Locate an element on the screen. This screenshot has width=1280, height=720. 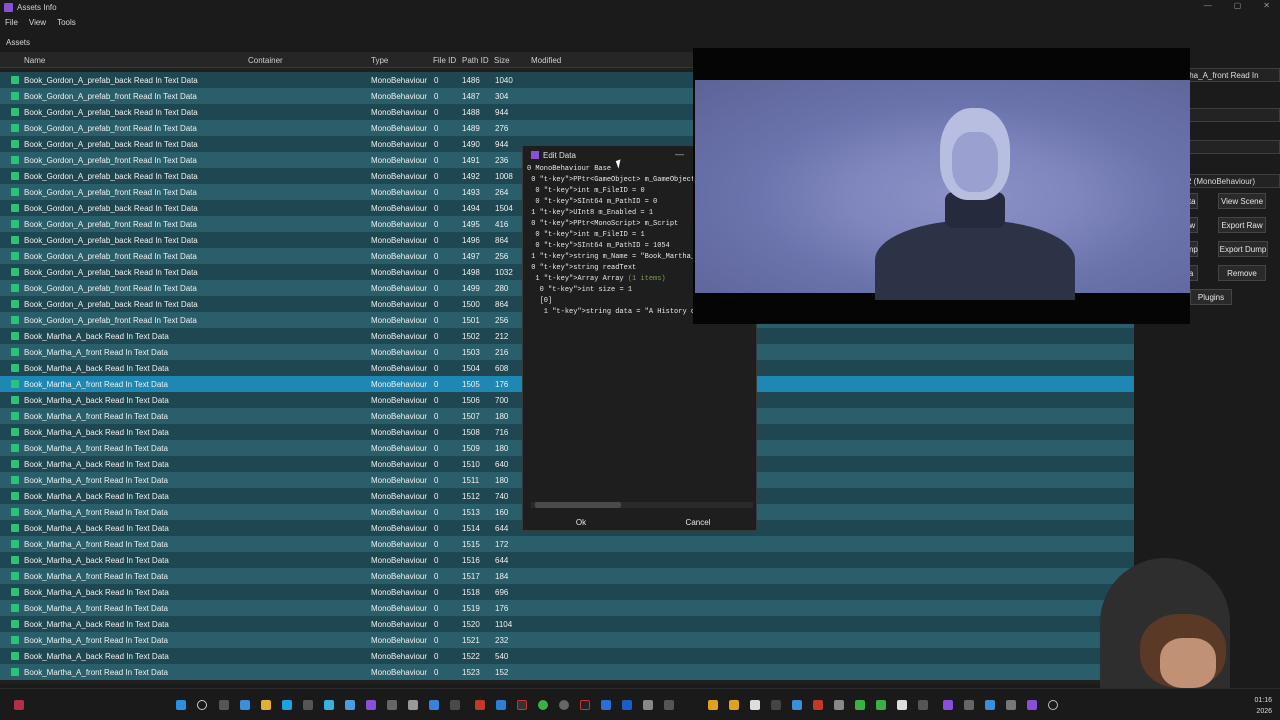
column-type: Type is located at coordinates (379, 60).